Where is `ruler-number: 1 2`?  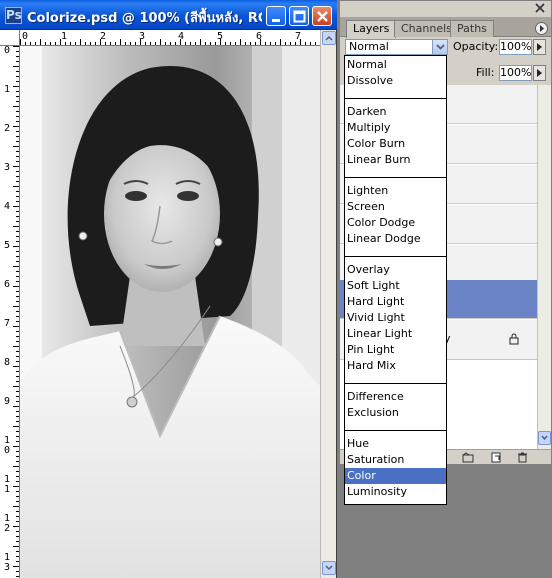 ruler-number: 1 2 is located at coordinates (7, 523).